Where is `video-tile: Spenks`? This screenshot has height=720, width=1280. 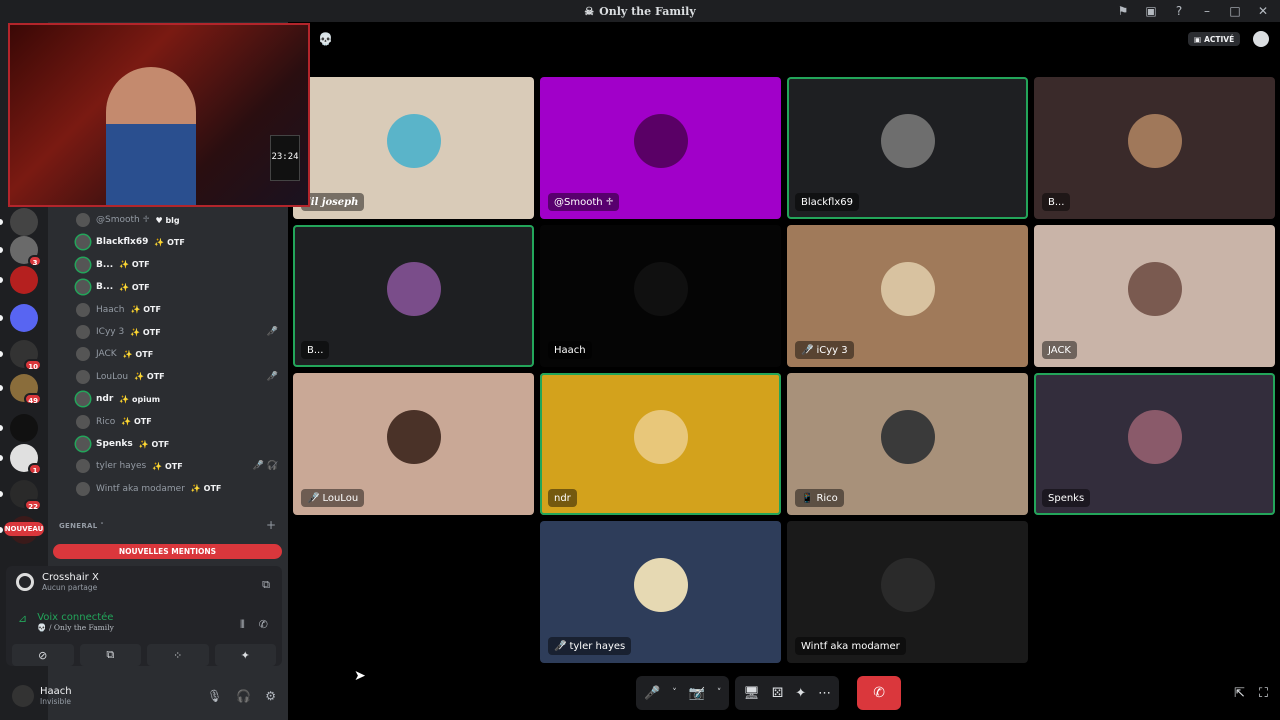 video-tile: Spenks is located at coordinates (1154, 444).